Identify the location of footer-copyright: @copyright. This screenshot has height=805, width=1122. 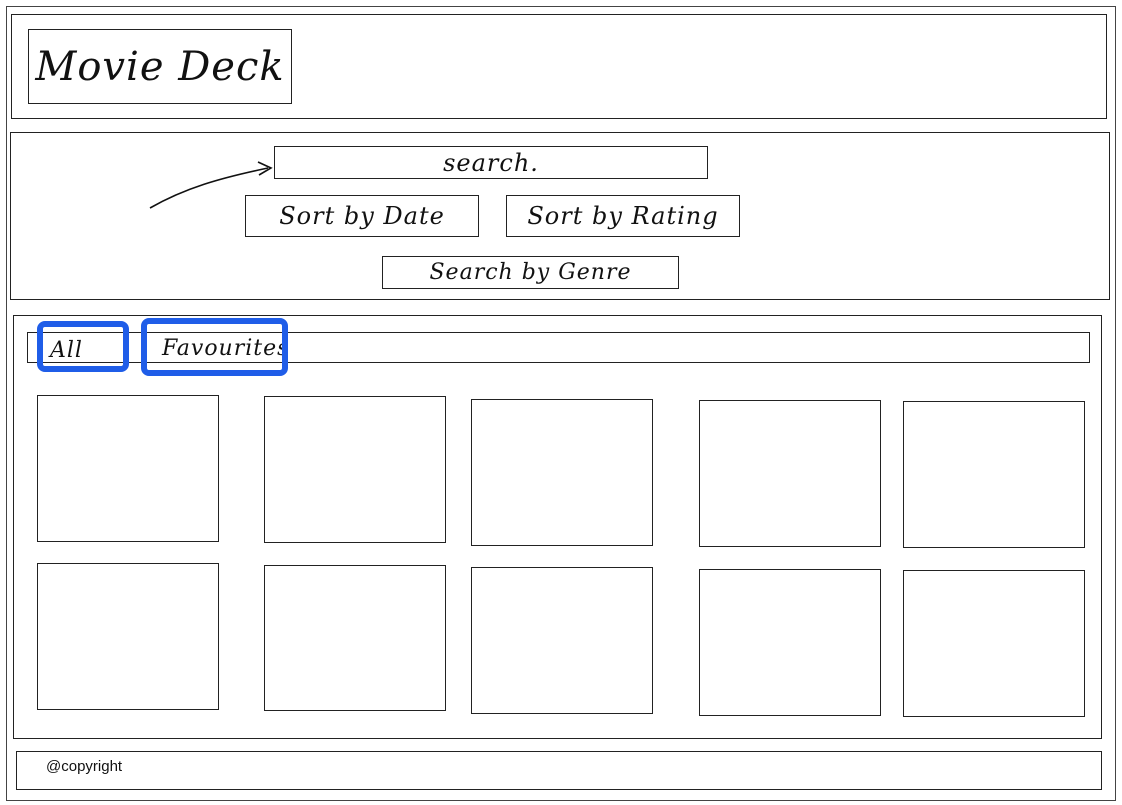
(84, 766).